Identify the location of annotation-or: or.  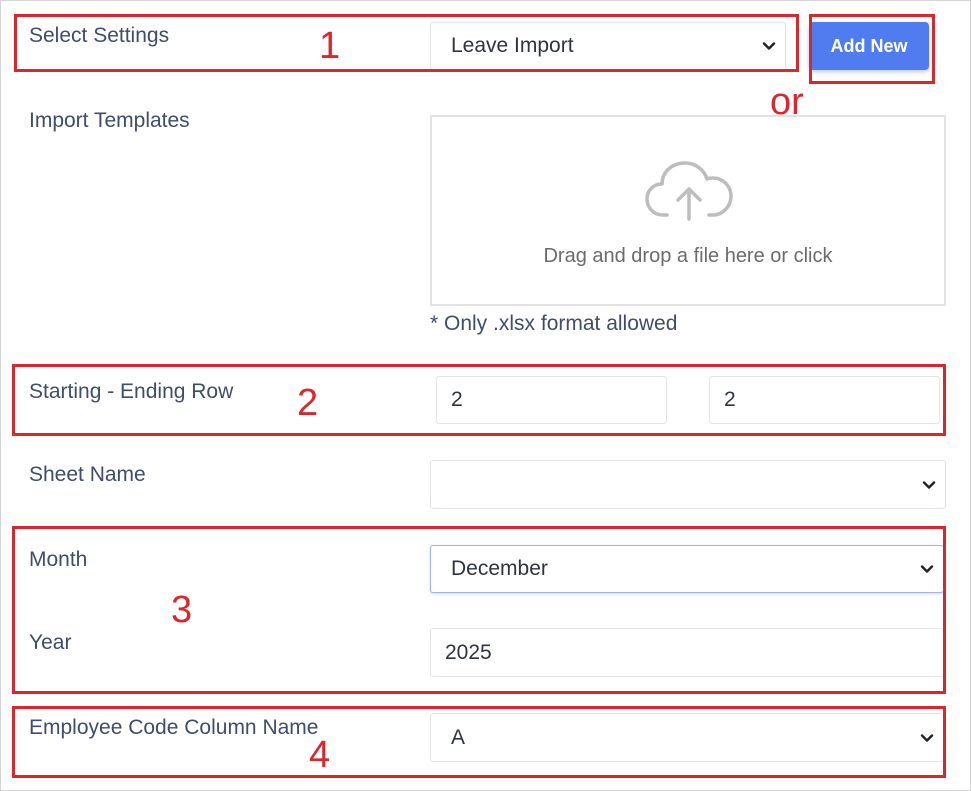
(787, 102).